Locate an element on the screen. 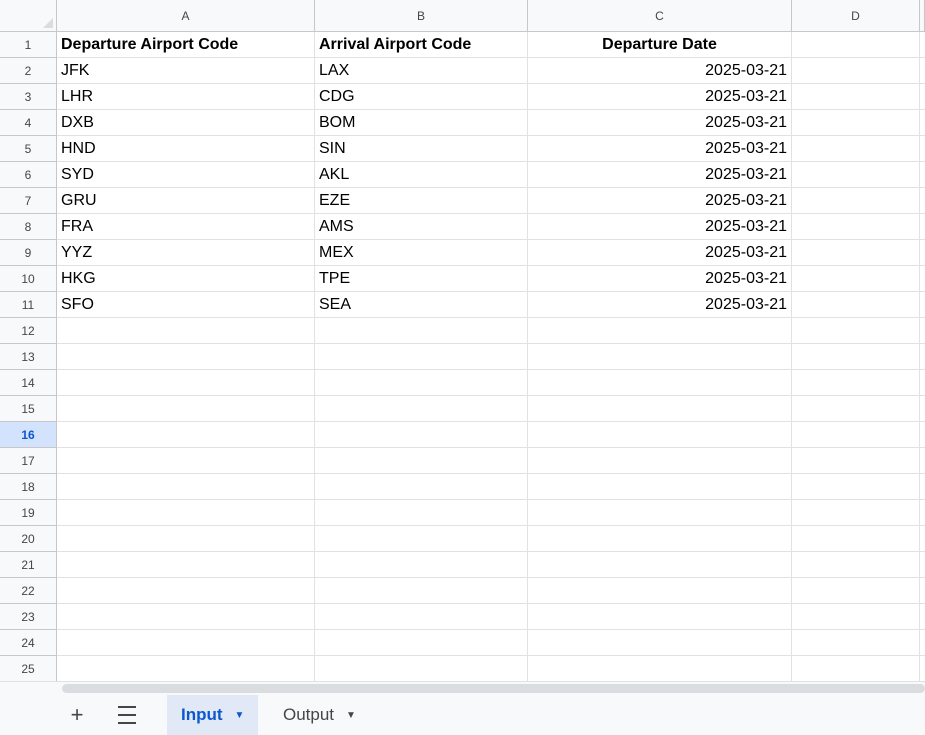 The width and height of the screenshot is (925, 735). cell-departure: GRU is located at coordinates (186, 201).